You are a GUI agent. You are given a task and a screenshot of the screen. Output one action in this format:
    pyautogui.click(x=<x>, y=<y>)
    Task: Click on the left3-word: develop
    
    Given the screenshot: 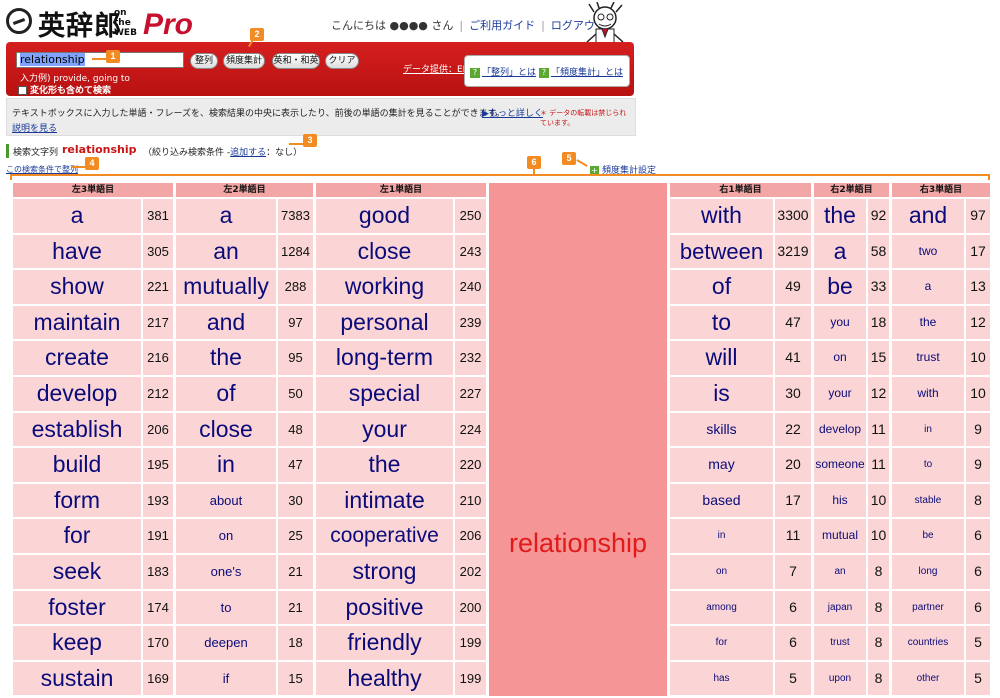 What is the action you would take?
    pyautogui.click(x=77, y=394)
    